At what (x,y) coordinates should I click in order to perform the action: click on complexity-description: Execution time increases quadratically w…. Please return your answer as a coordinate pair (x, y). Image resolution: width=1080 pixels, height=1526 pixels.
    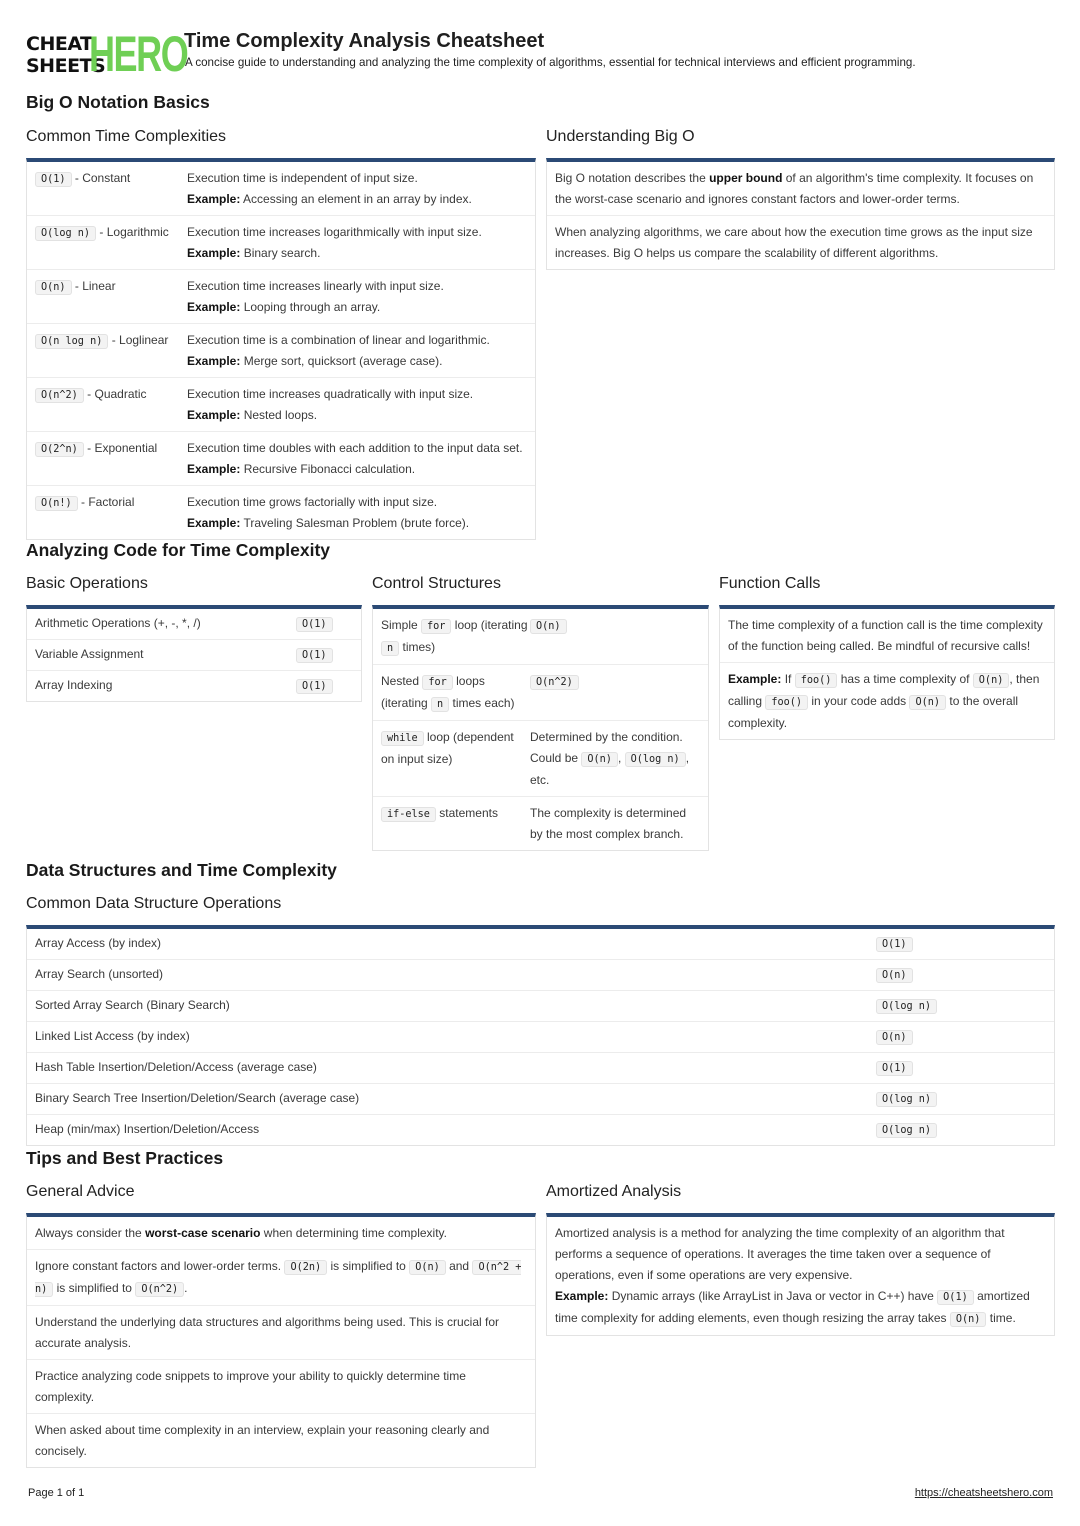
    Looking at the image, I should click on (357, 405).